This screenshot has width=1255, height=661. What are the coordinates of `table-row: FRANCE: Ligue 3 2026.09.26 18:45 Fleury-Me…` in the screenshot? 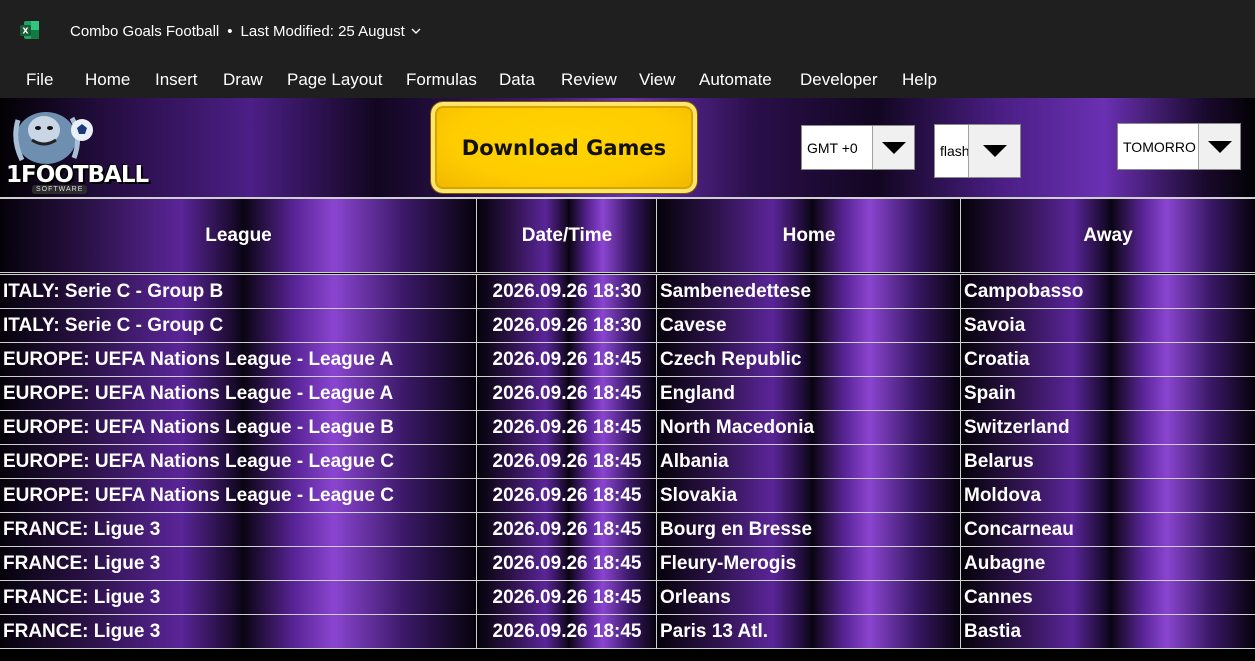 It's located at (627, 564).